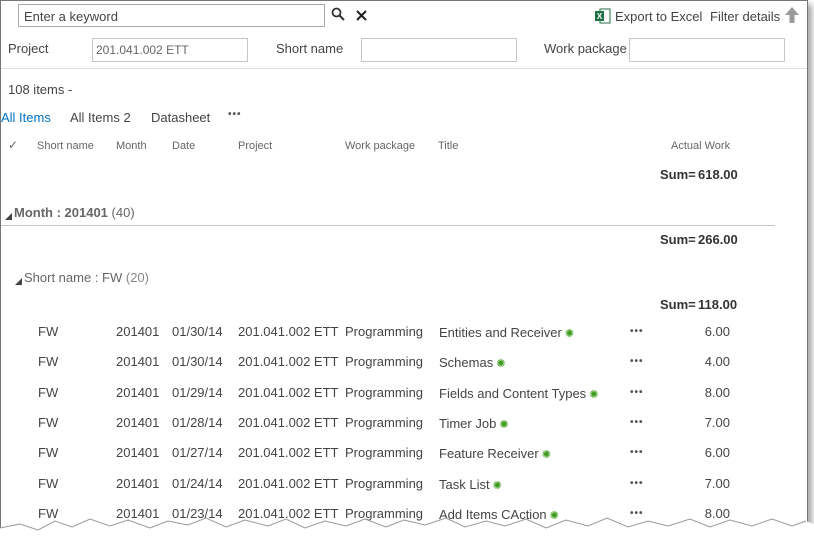 The height and width of the screenshot is (545, 814). I want to click on column-header-workpackage: Work package, so click(380, 146).